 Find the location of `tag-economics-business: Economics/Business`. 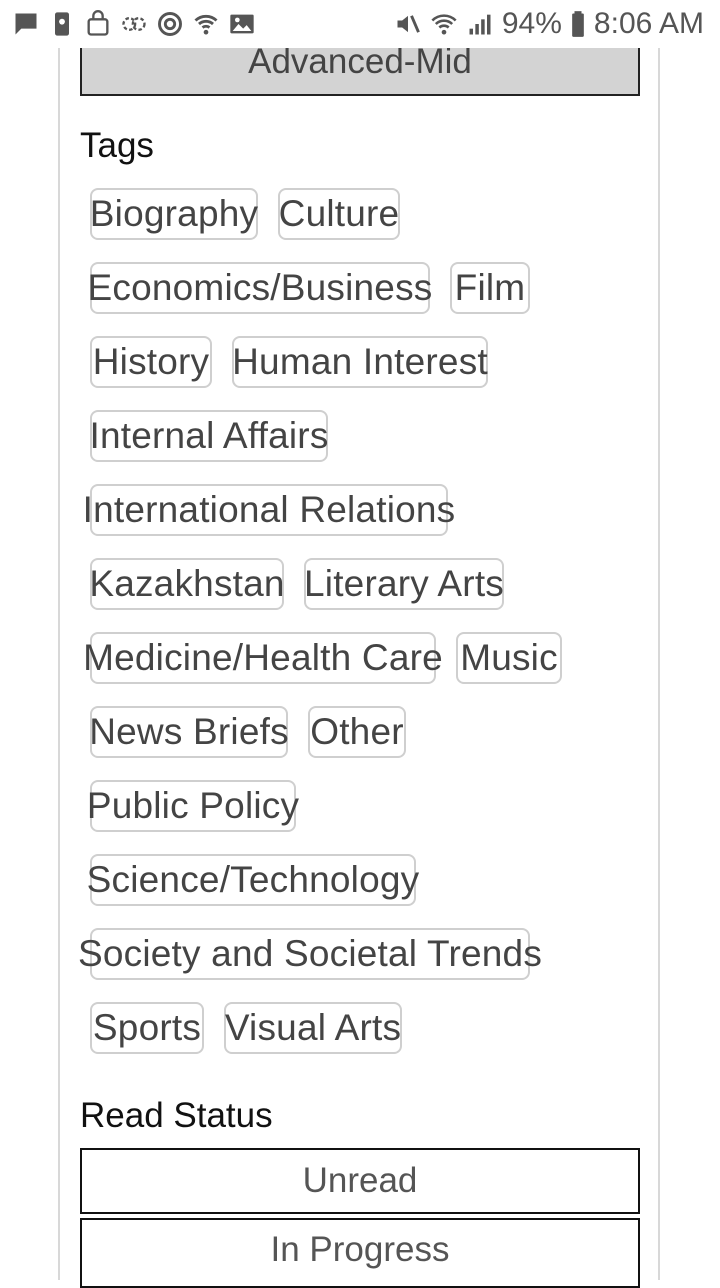

tag-economics-business: Economics/Business is located at coordinates (260, 288).